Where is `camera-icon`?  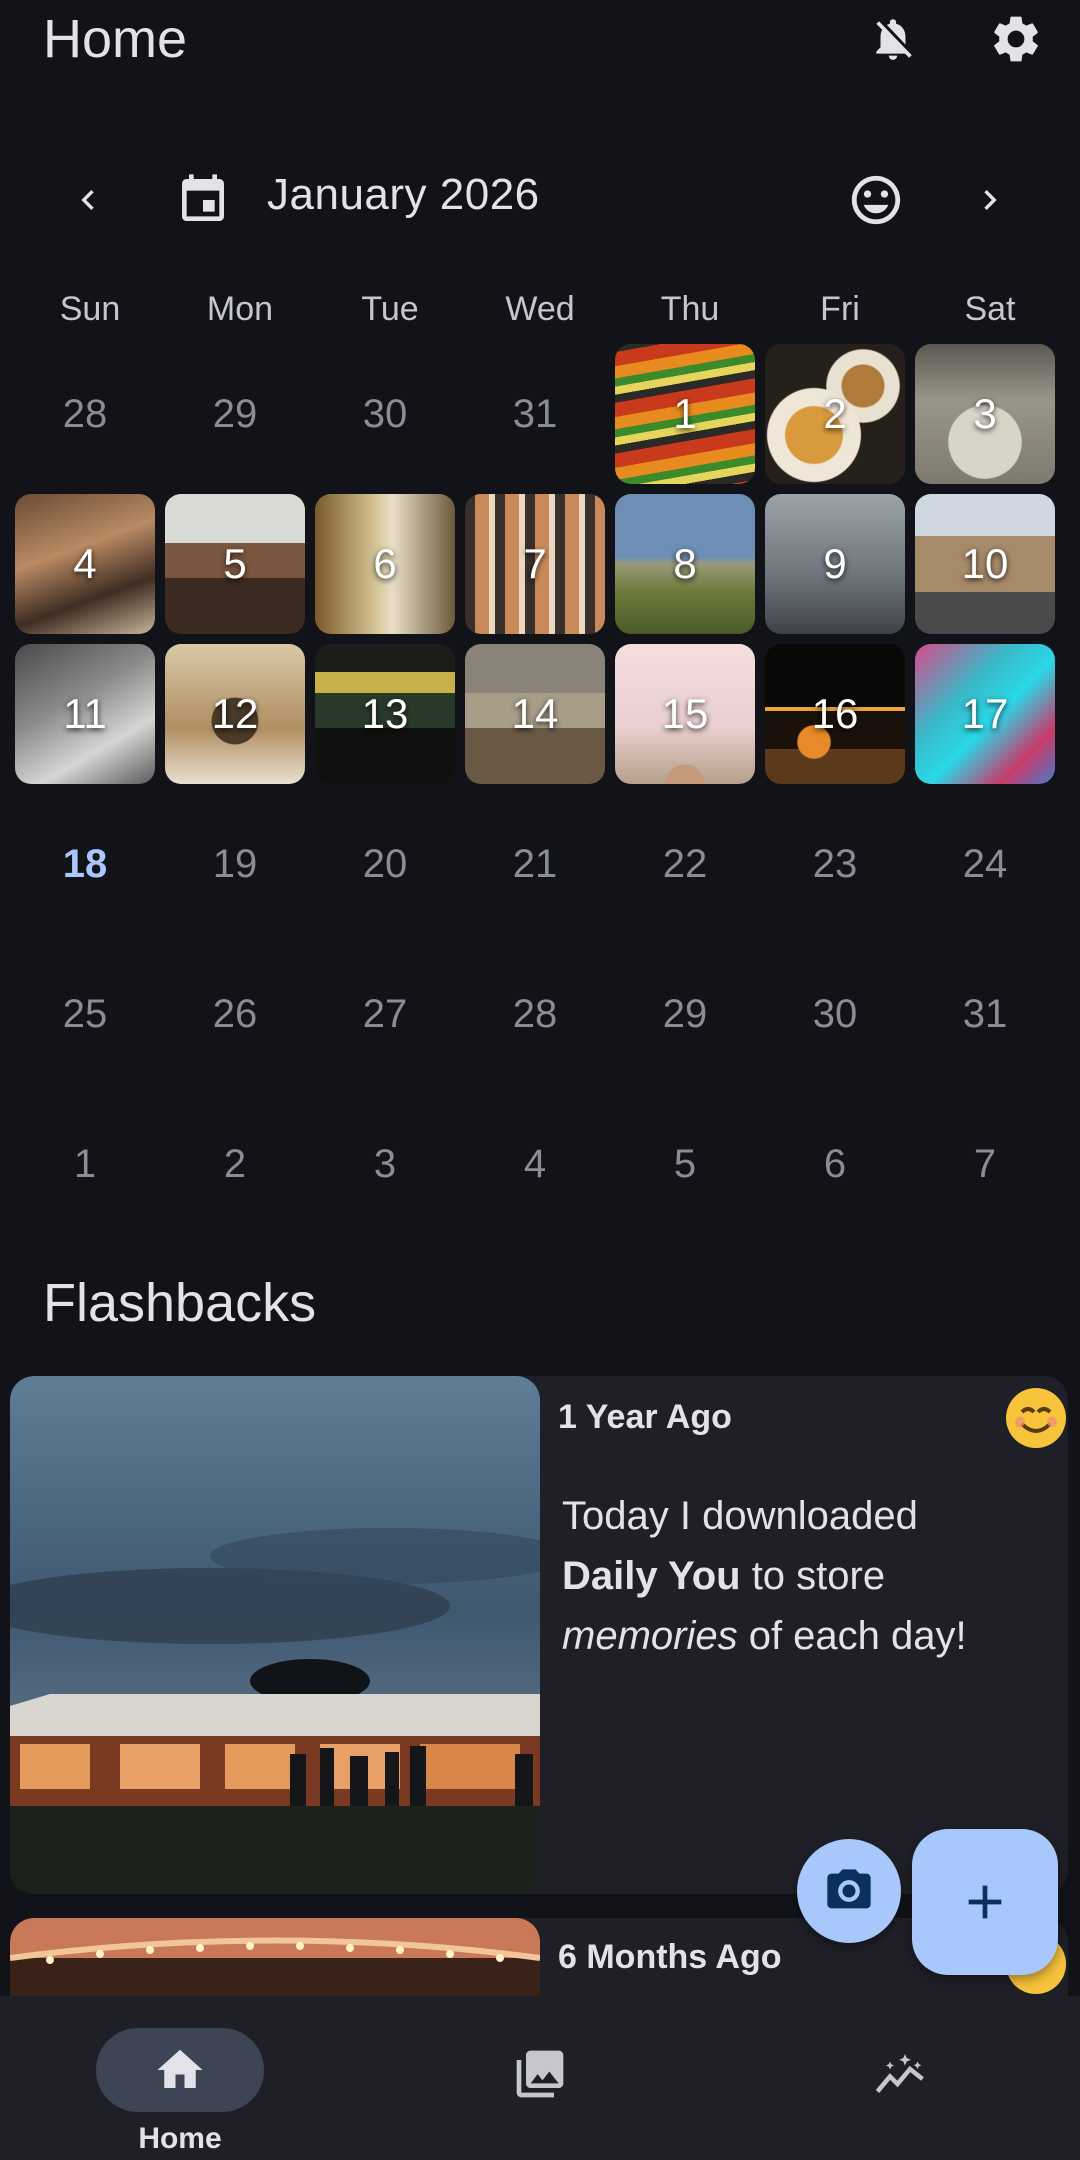 camera-icon is located at coordinates (849, 1889).